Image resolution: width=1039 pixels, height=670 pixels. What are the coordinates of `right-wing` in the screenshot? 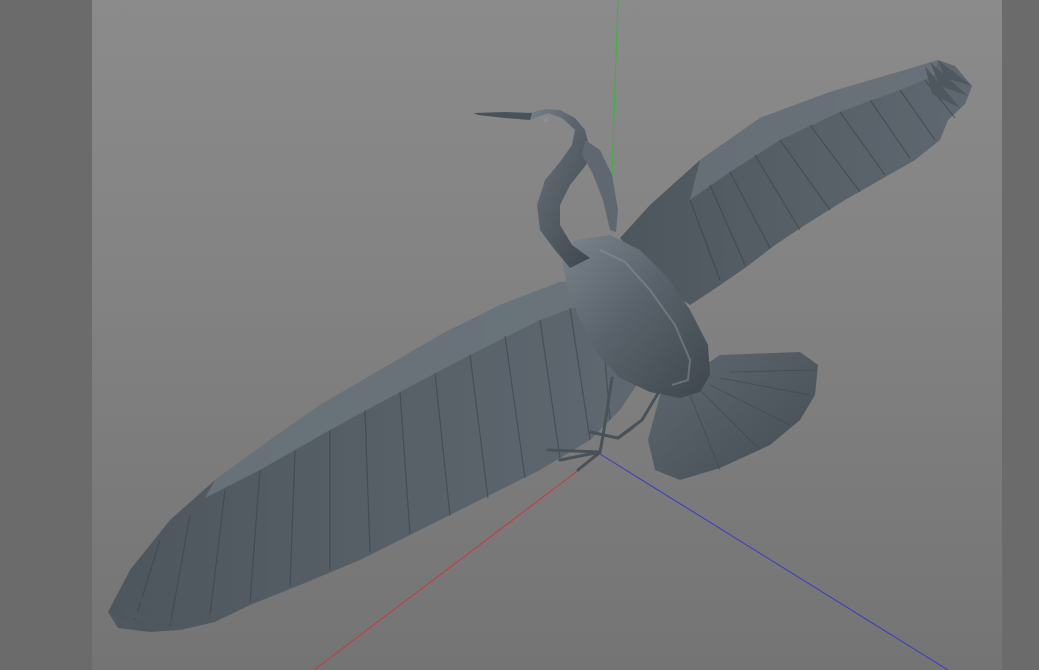 It's located at (796, 182).